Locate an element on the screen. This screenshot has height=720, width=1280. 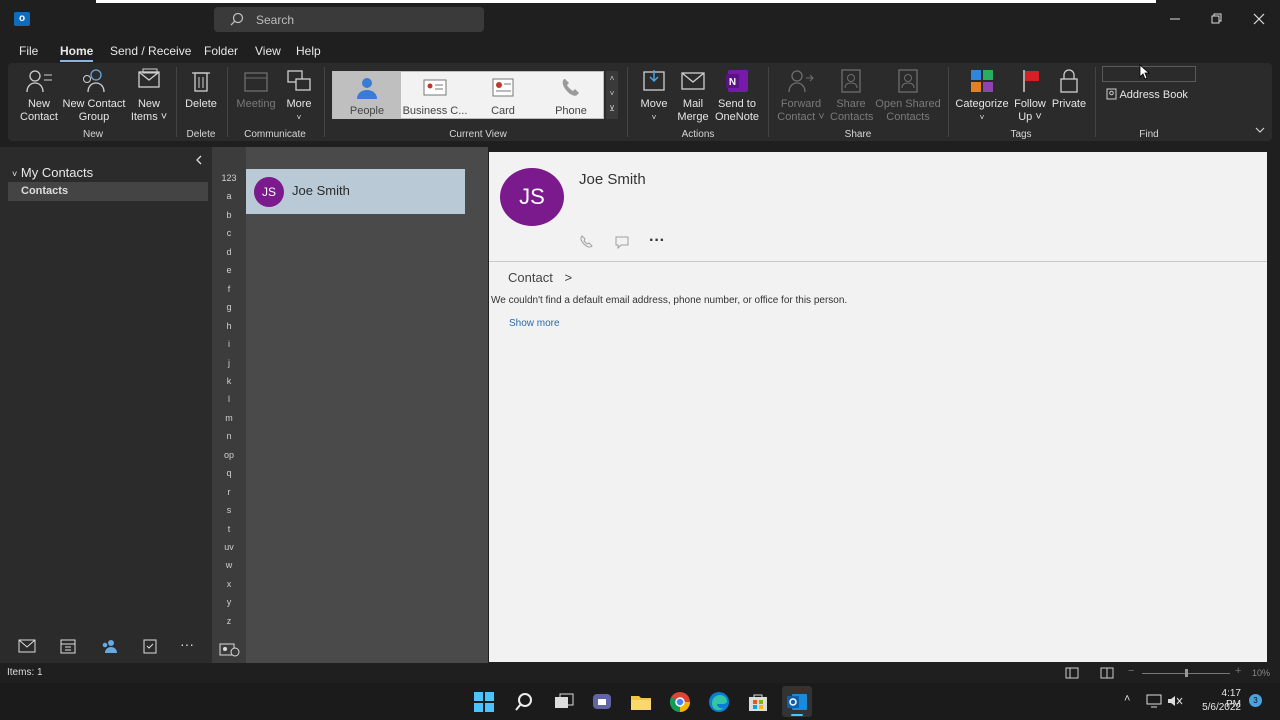
new-contact-button: New Contact is located at coordinates (39, 96).